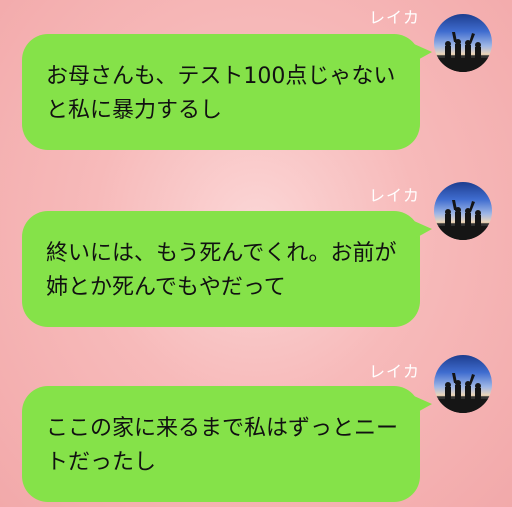 The height and width of the screenshot is (507, 512). What do you see at coordinates (134, 110) in the screenshot?
I see `message-line: と私に暴力するし` at bounding box center [134, 110].